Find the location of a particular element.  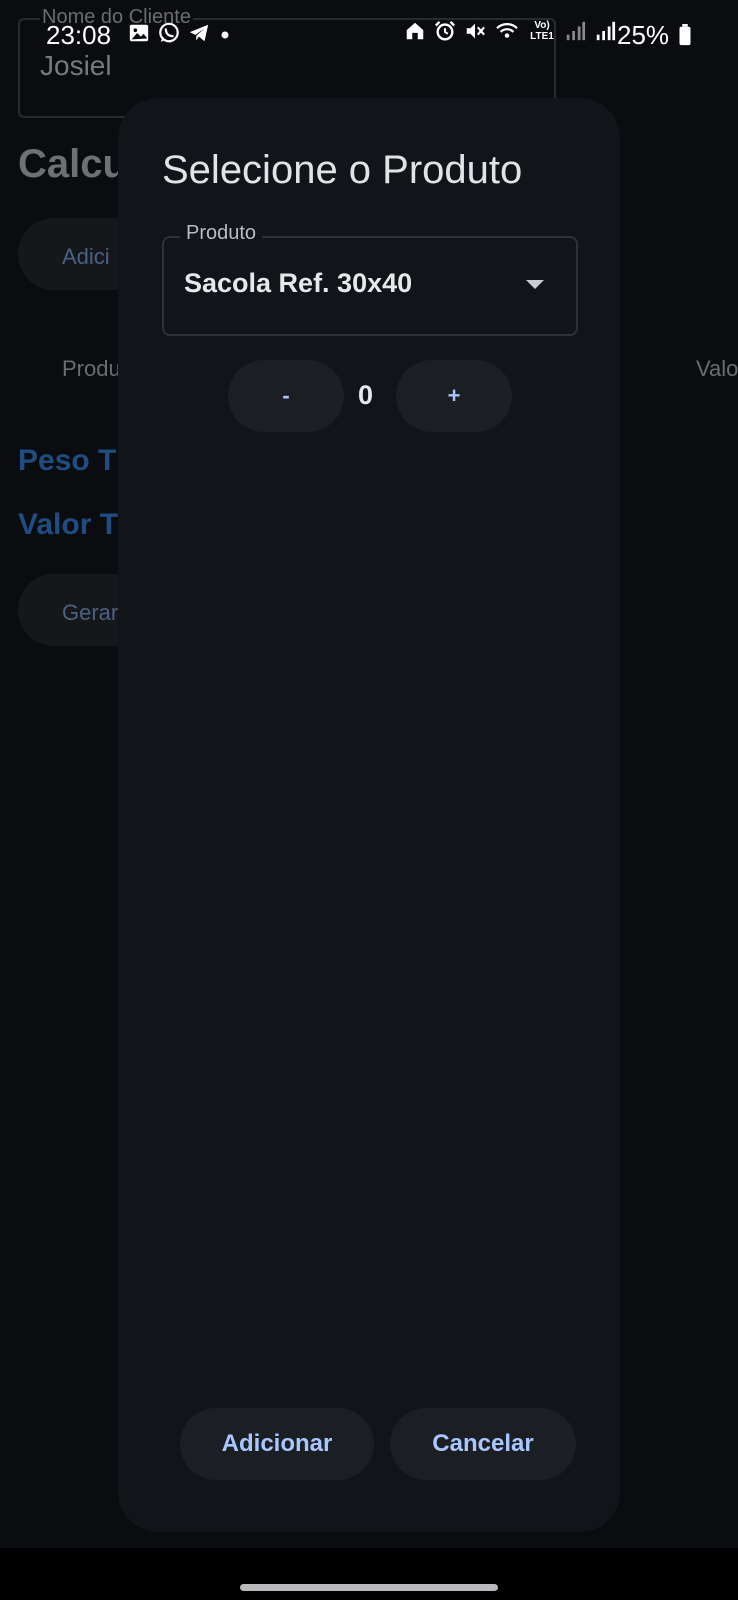

battery-percentage: 25% is located at coordinates (643, 35).